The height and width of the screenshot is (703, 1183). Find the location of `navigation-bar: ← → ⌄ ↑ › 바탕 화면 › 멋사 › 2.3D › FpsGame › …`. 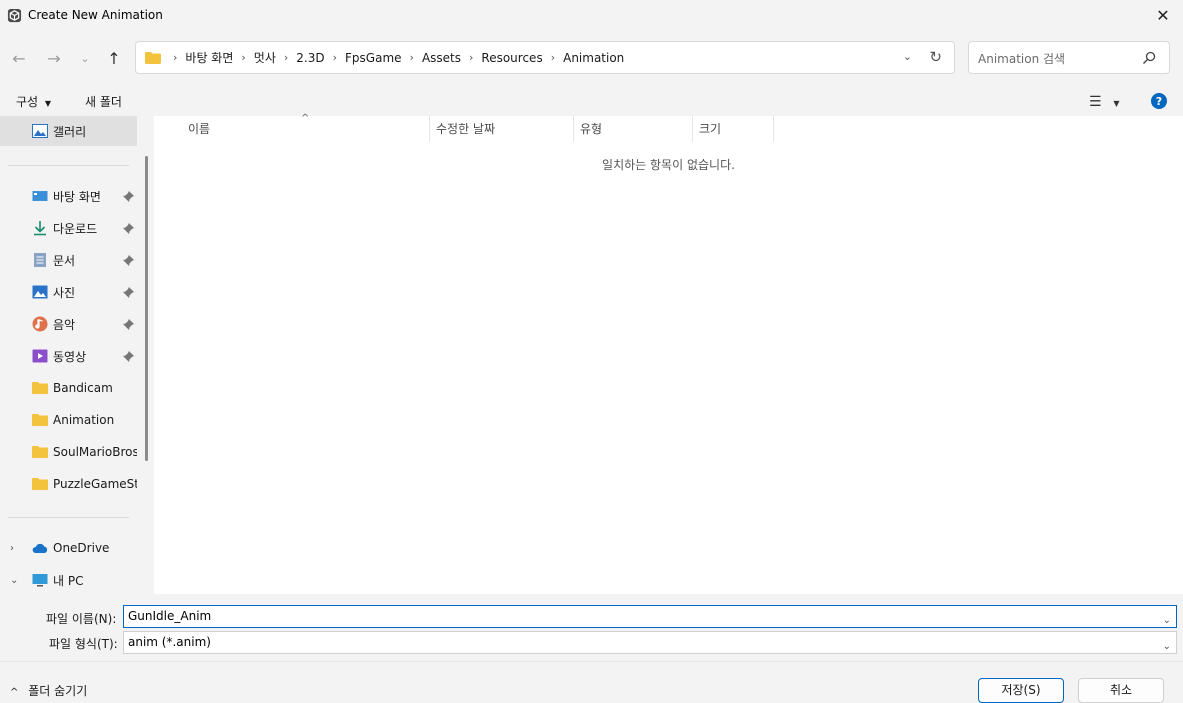

navigation-bar: ← → ⌄ ↑ › 바탕 화면 › 멋사 › 2.3D › FpsGame › … is located at coordinates (591, 58).